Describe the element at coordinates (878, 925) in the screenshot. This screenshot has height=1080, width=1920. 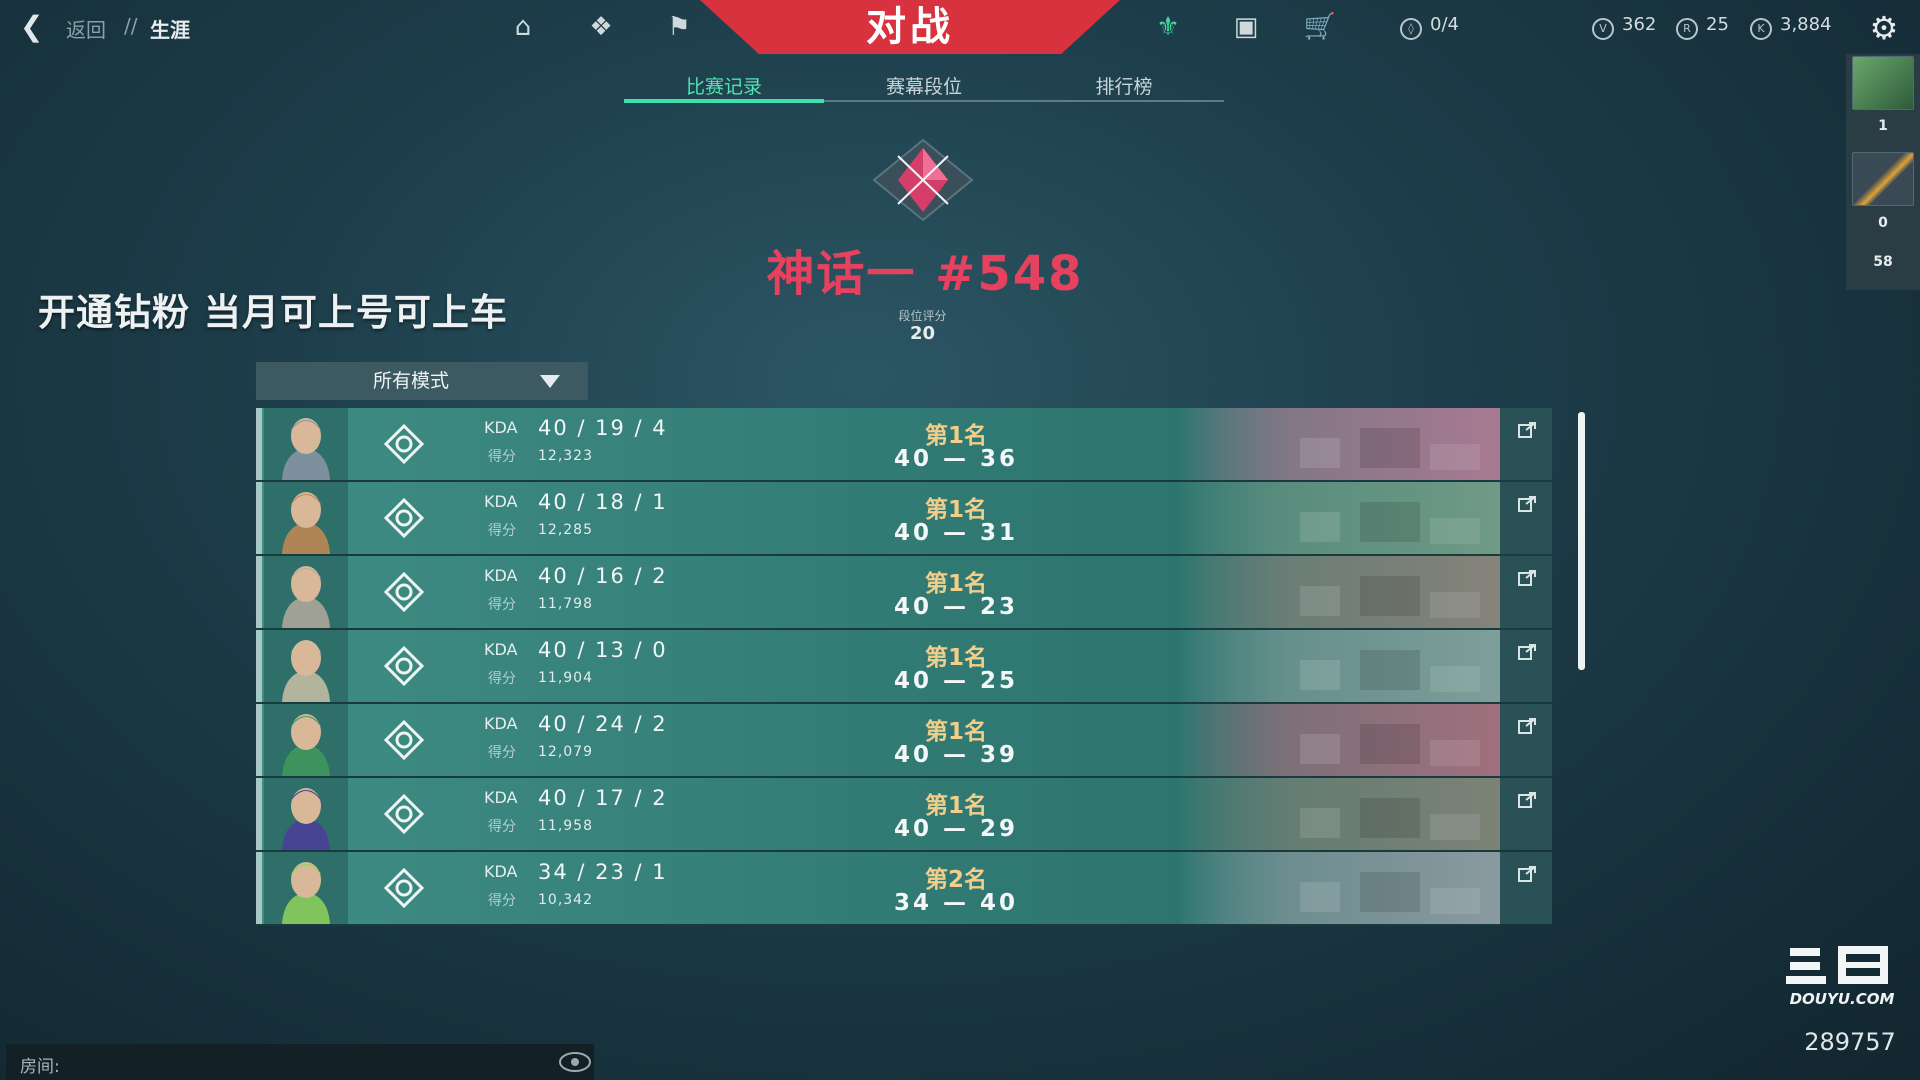
I see `row-divider` at that location.